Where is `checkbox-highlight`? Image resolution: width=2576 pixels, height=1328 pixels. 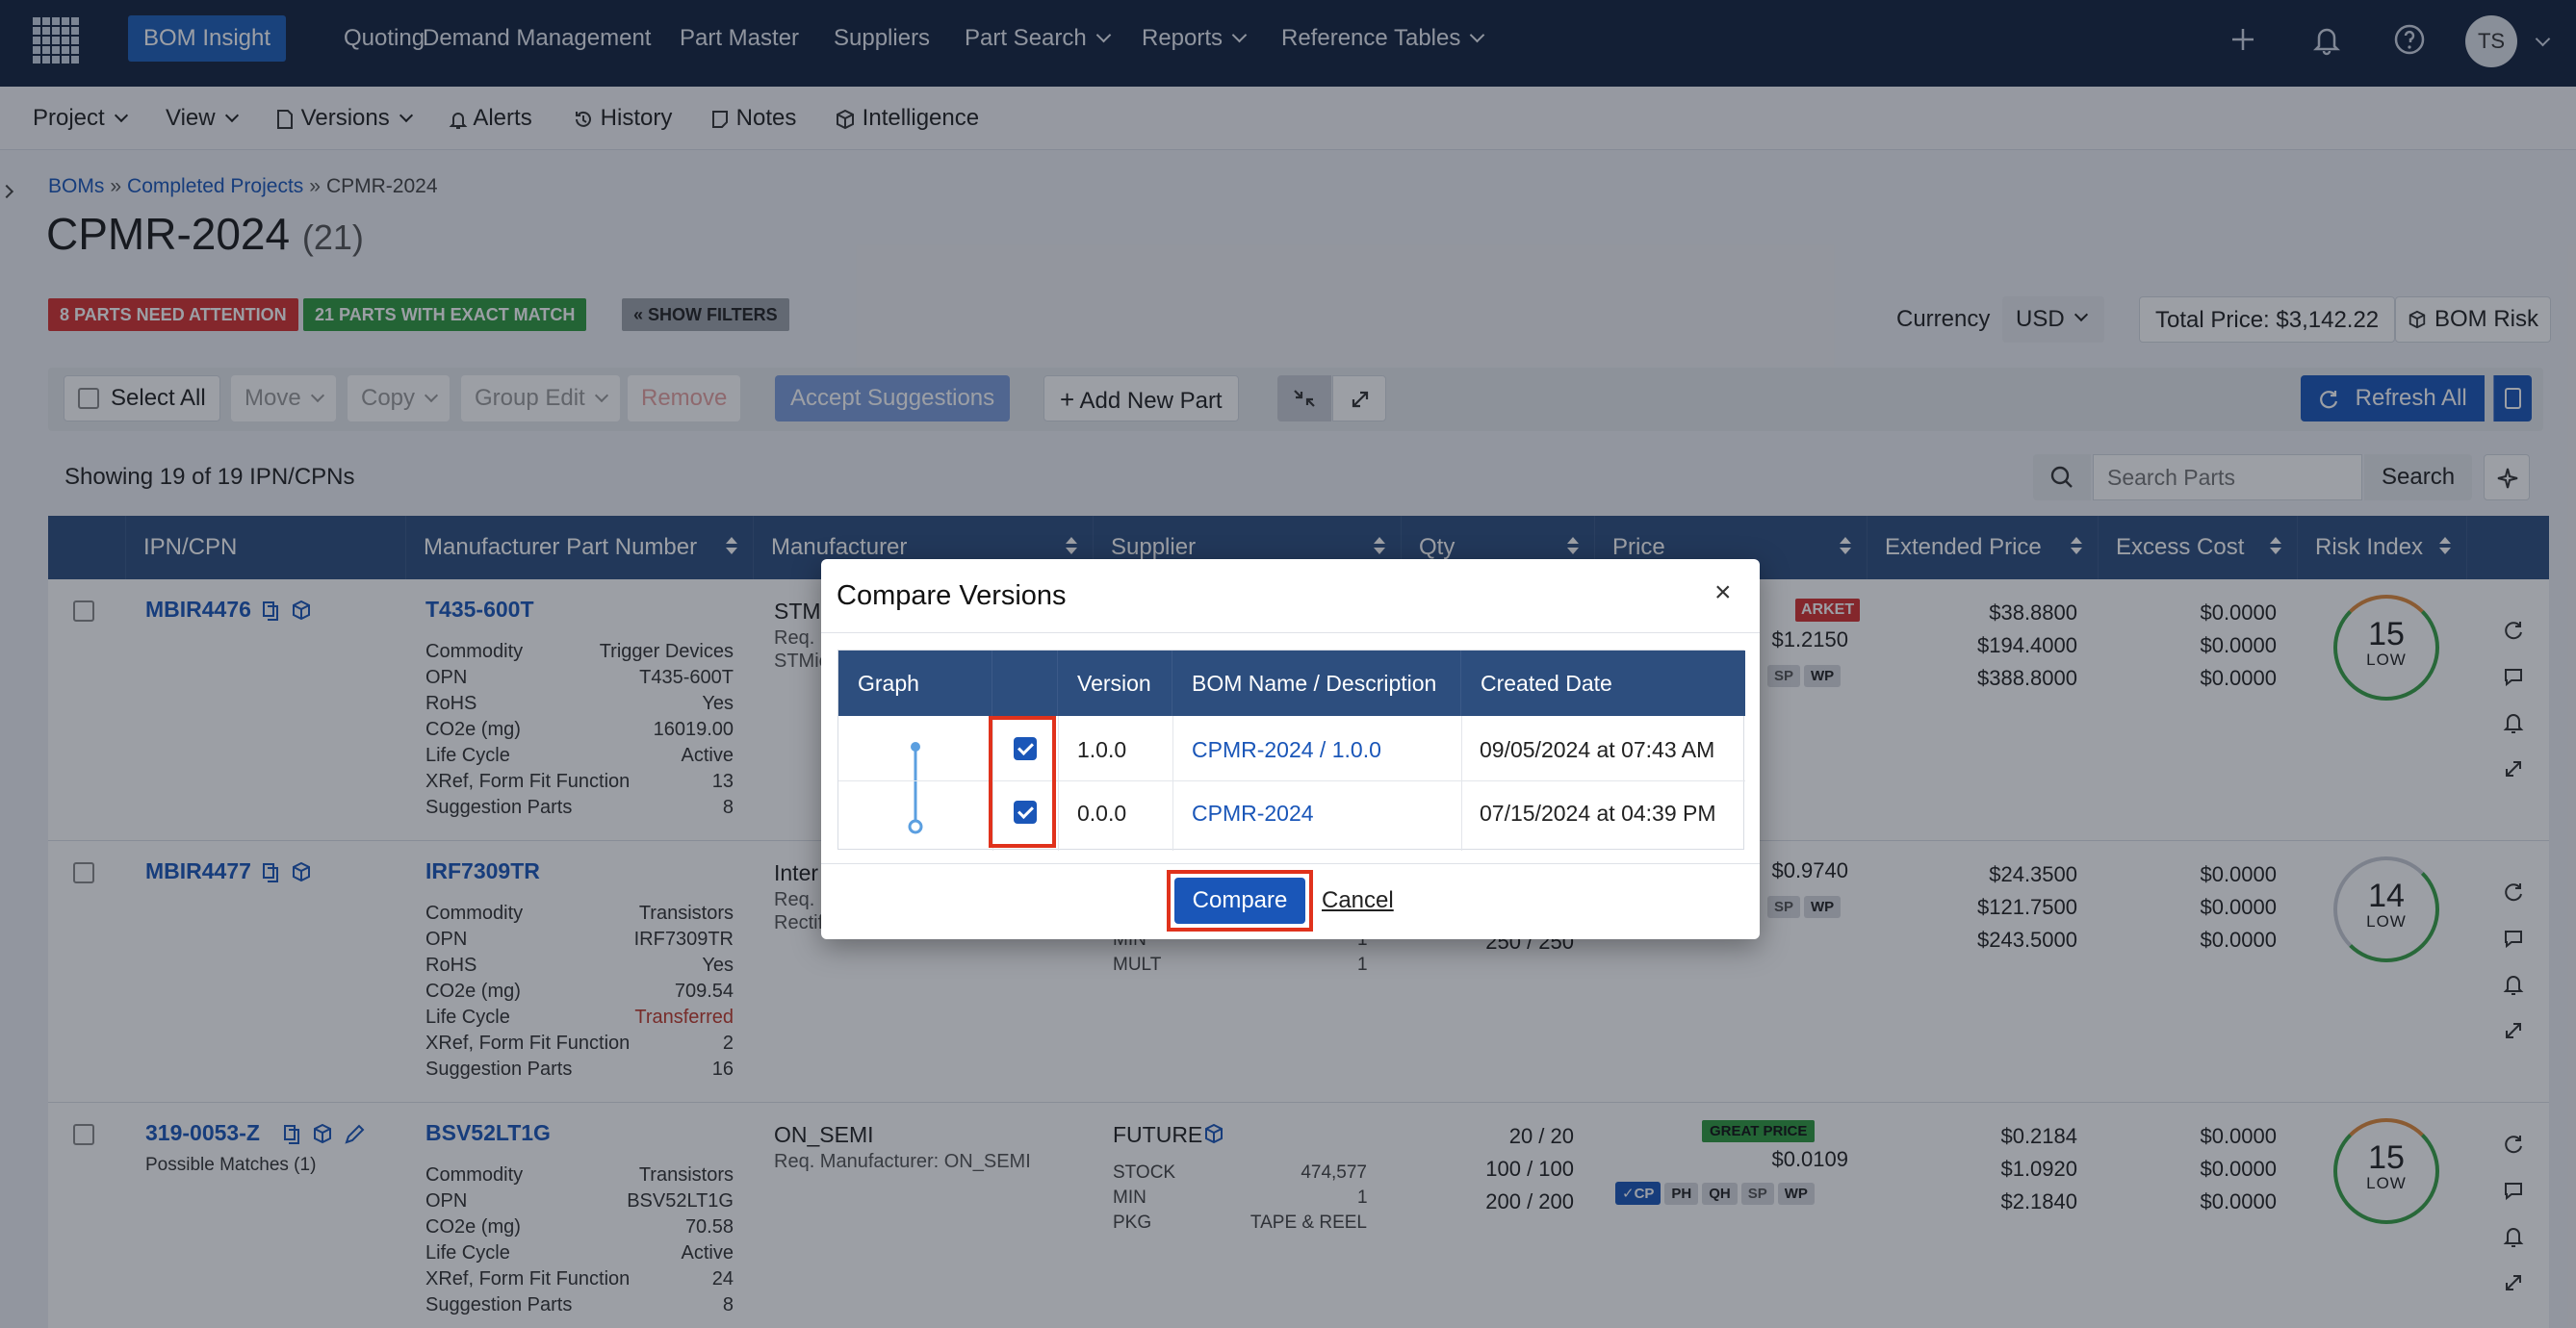 checkbox-highlight is located at coordinates (1022, 782).